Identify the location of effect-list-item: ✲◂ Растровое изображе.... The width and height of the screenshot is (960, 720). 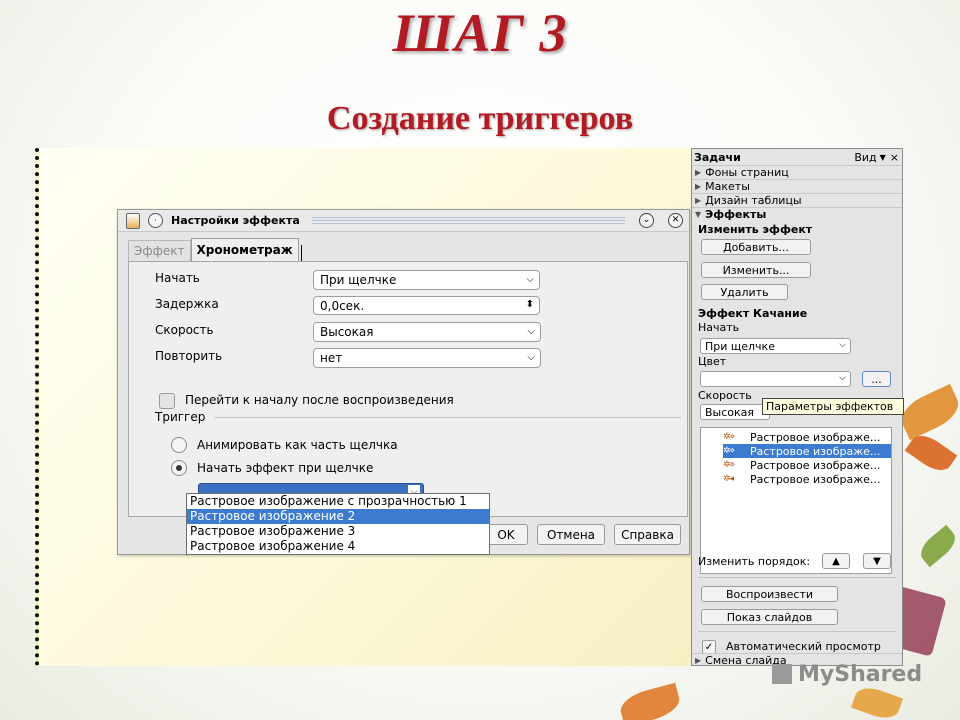
(807, 479).